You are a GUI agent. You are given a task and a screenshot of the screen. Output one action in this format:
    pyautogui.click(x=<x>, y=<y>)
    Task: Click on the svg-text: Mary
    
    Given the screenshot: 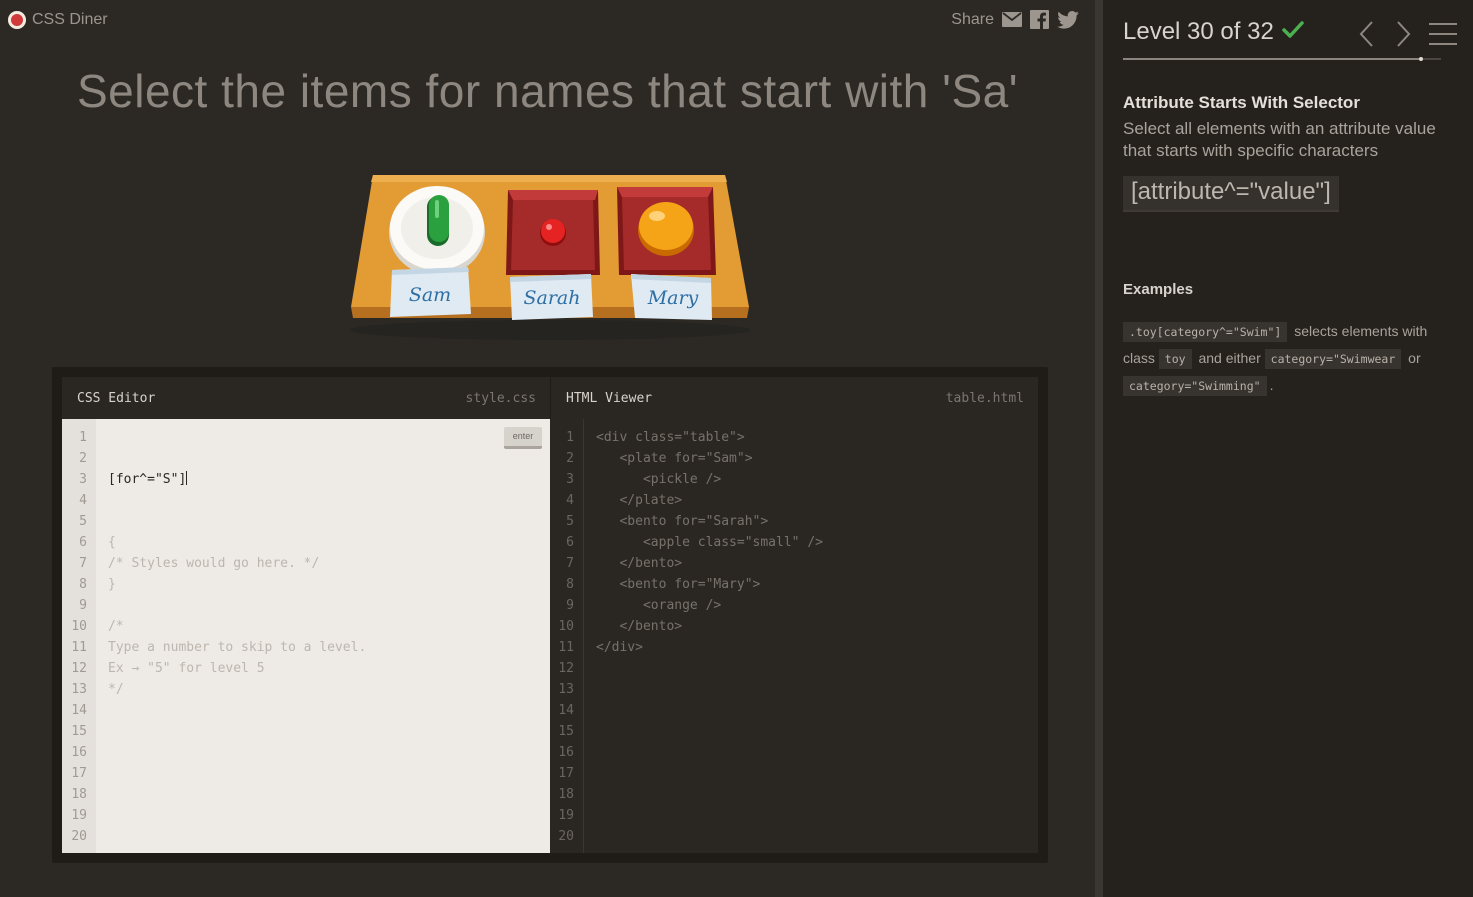 What is the action you would take?
    pyautogui.click(x=673, y=298)
    